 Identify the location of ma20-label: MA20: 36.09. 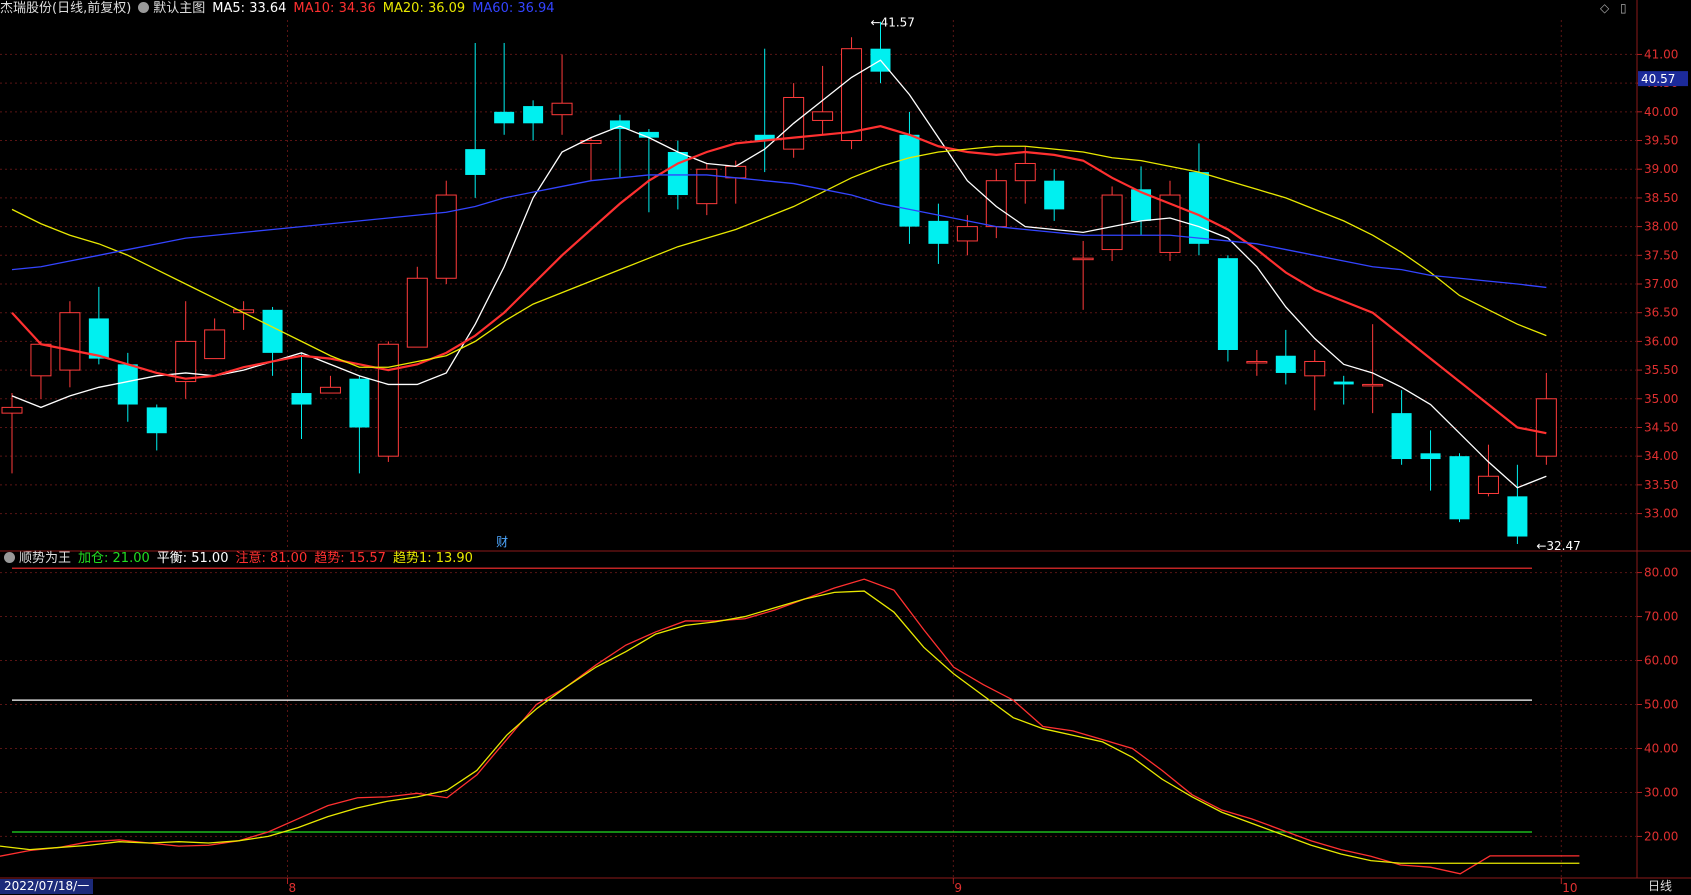
(424, 8).